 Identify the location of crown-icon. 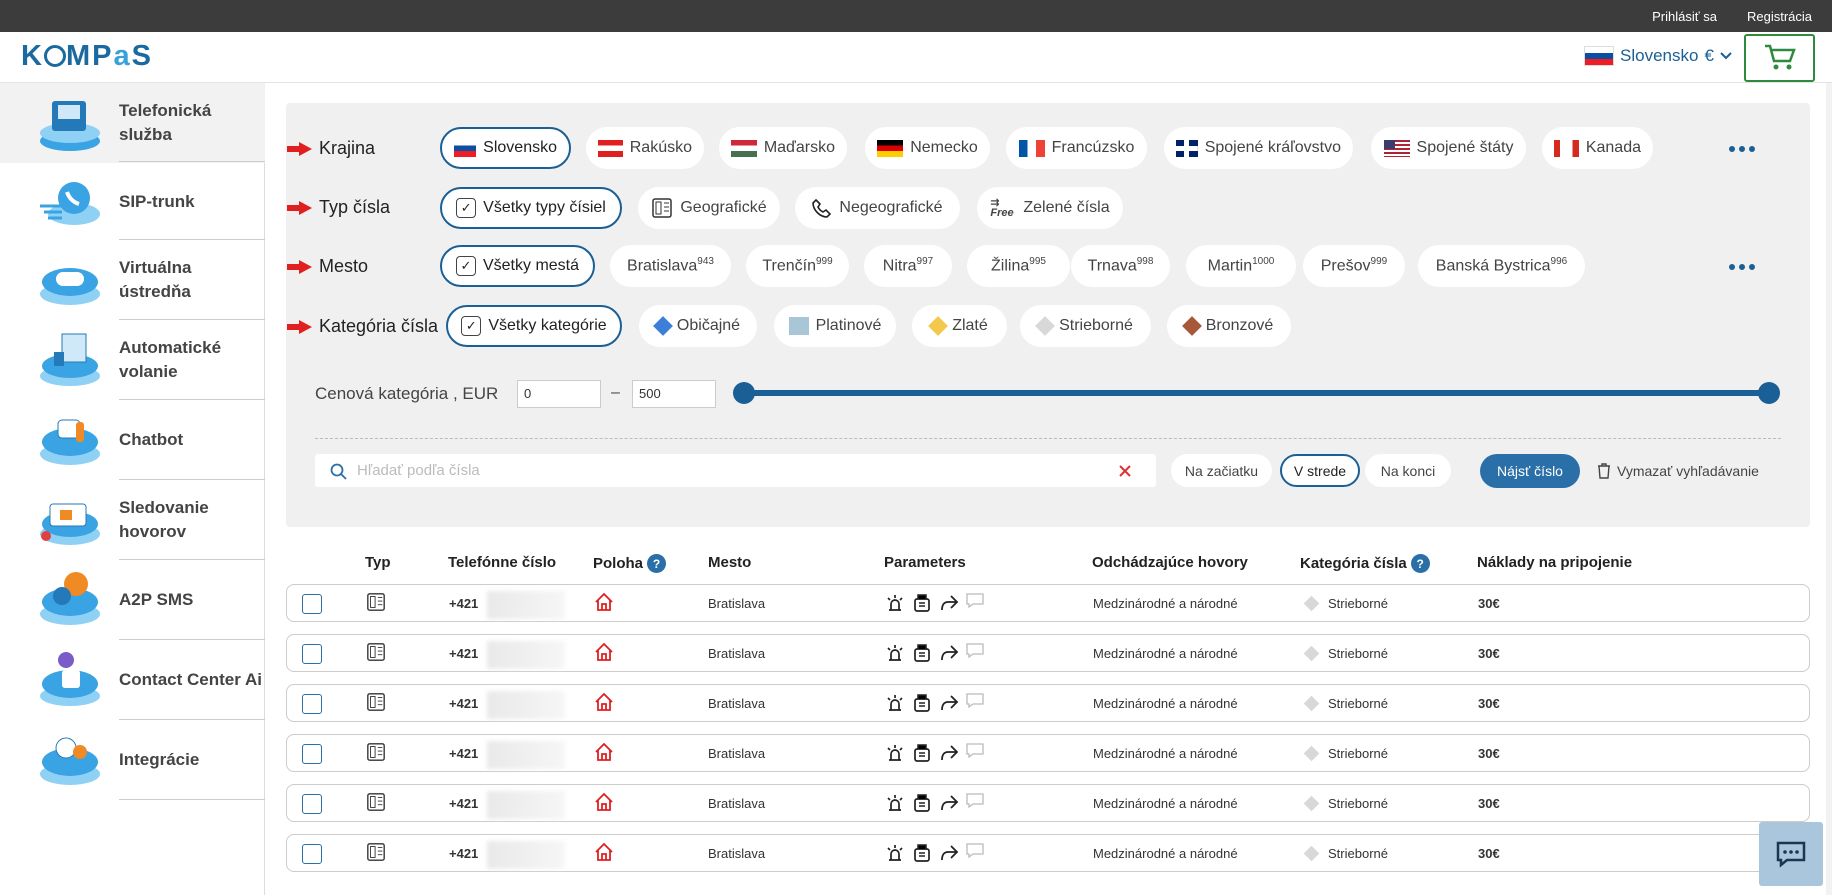
(798, 326).